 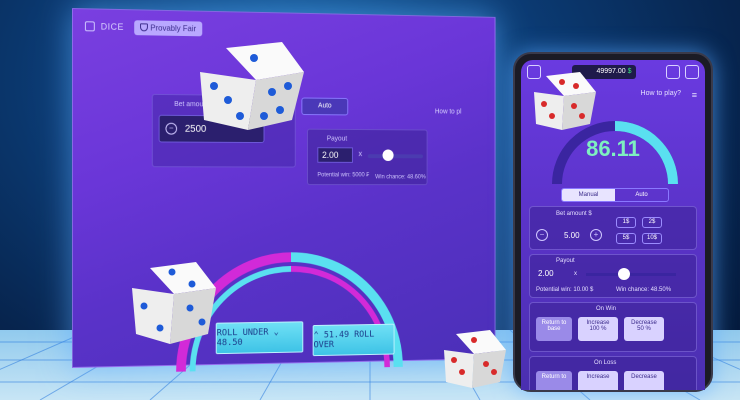 I want to click on roll-under-button: ROLL UNDER ⌄ 48.50, so click(x=259, y=338).